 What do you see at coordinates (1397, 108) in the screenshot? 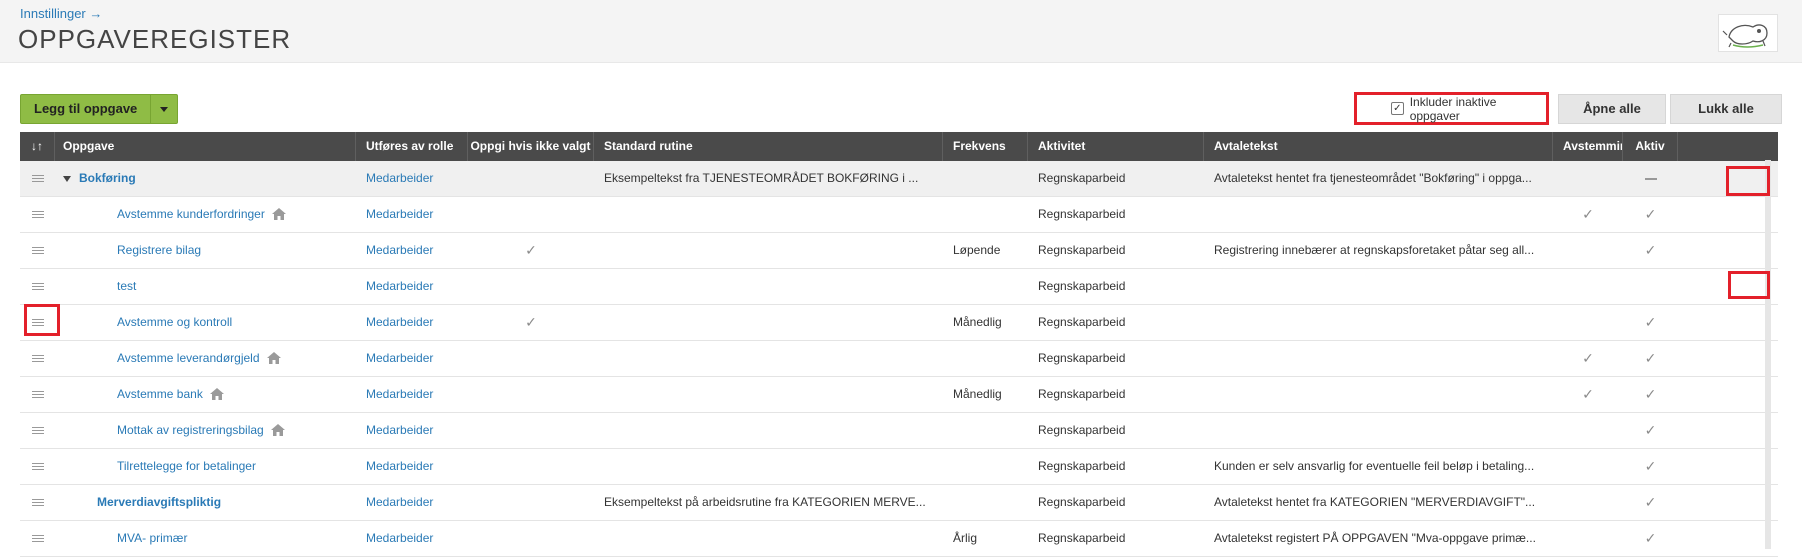
I see `include-inactive-checkbox: ✓` at bounding box center [1397, 108].